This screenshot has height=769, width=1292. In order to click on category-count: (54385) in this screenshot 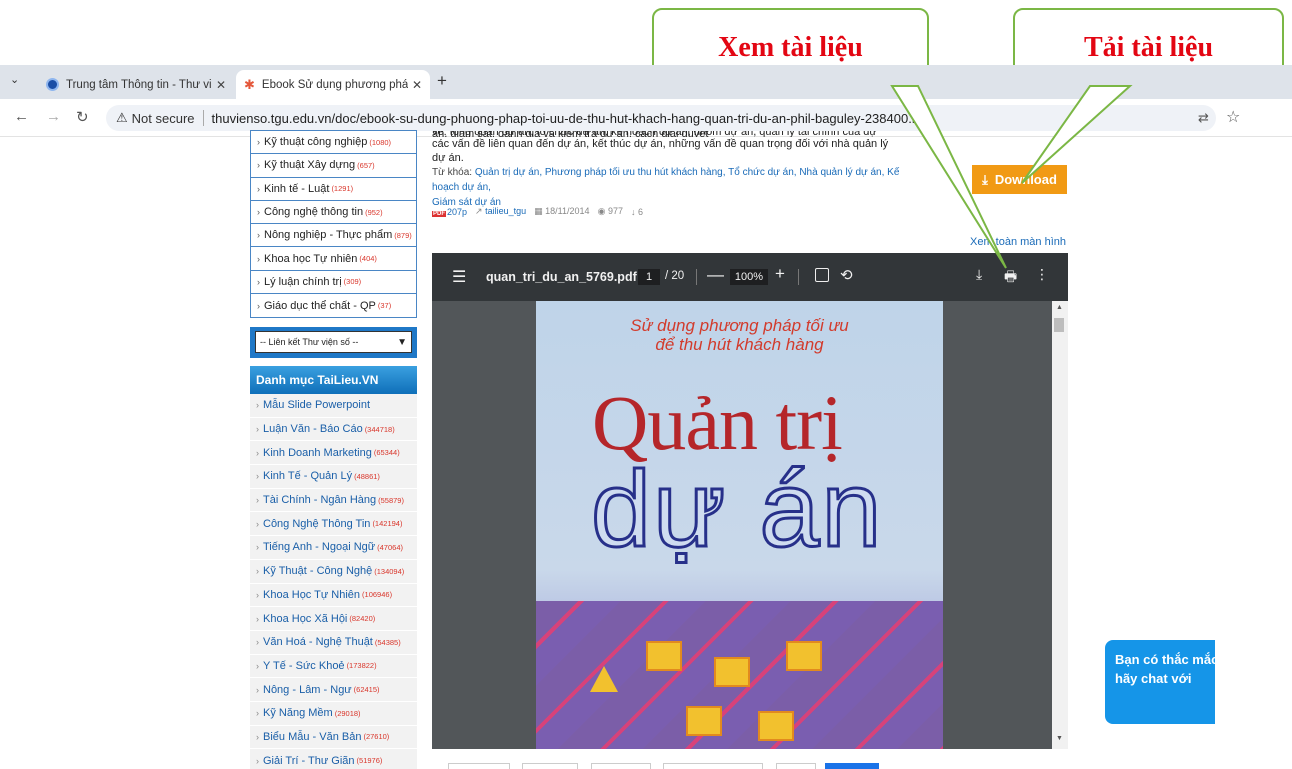, I will do `click(387, 642)`.